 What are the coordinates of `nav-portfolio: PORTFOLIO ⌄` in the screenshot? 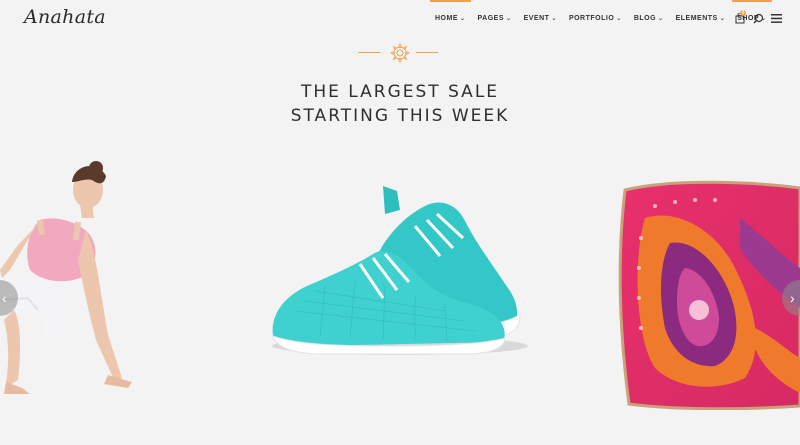 It's located at (595, 18).